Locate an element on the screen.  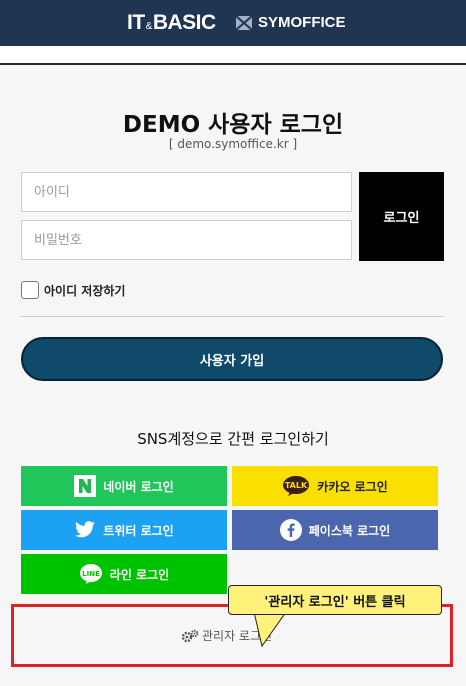
symoffice-logo-icon is located at coordinates (244, 22).